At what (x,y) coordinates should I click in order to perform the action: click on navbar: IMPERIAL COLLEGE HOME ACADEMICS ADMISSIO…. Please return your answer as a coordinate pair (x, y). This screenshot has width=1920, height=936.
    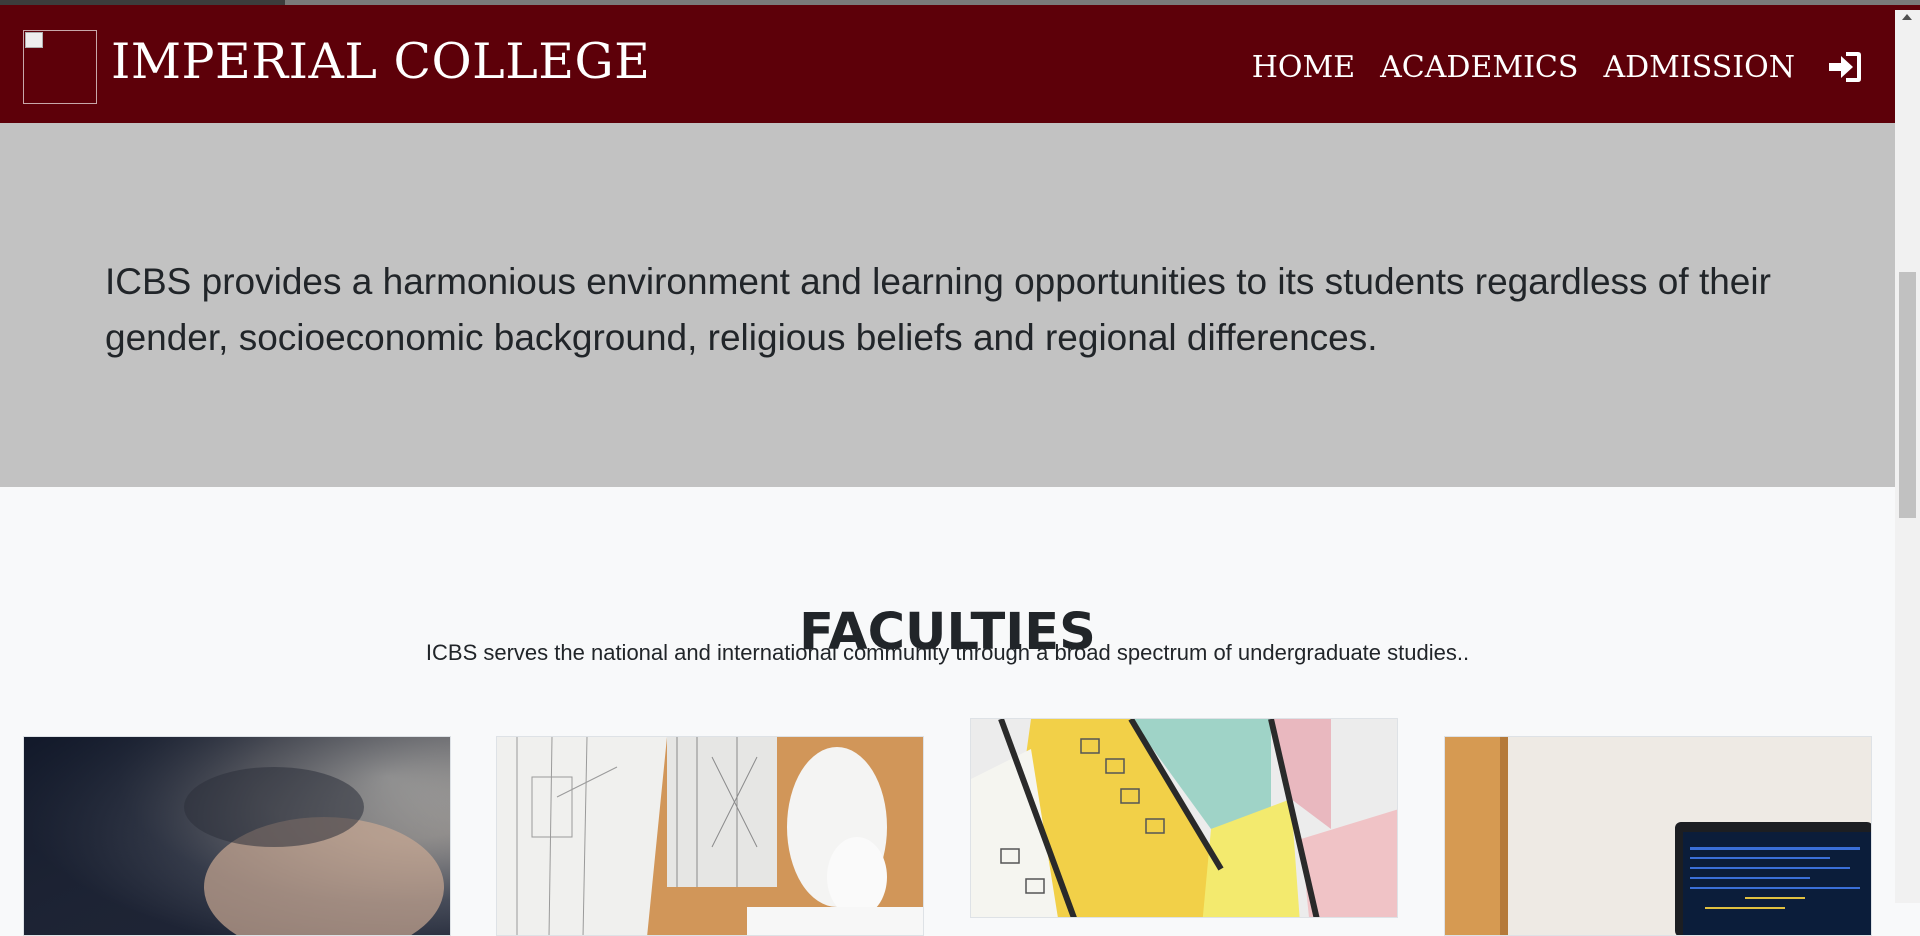
    Looking at the image, I should click on (947, 66).